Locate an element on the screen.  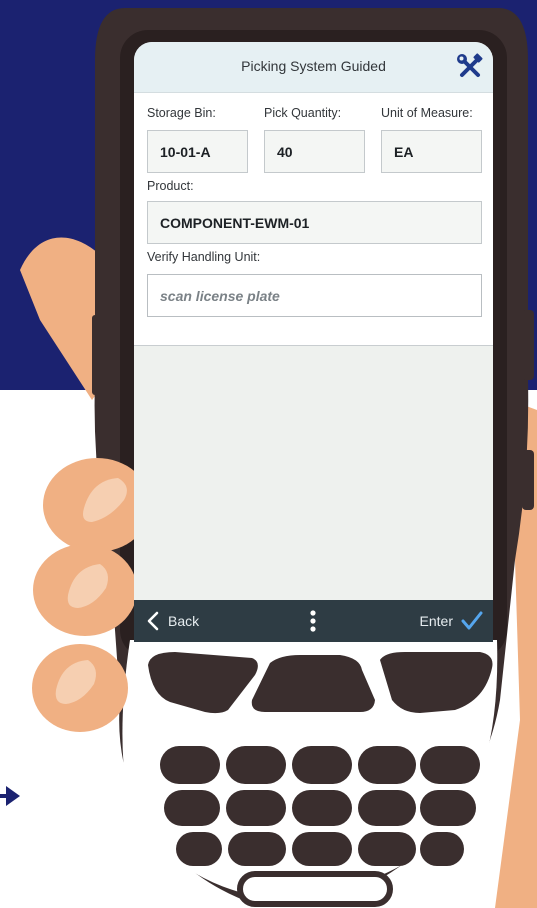
enter-button: Enter is located at coordinates (451, 621).